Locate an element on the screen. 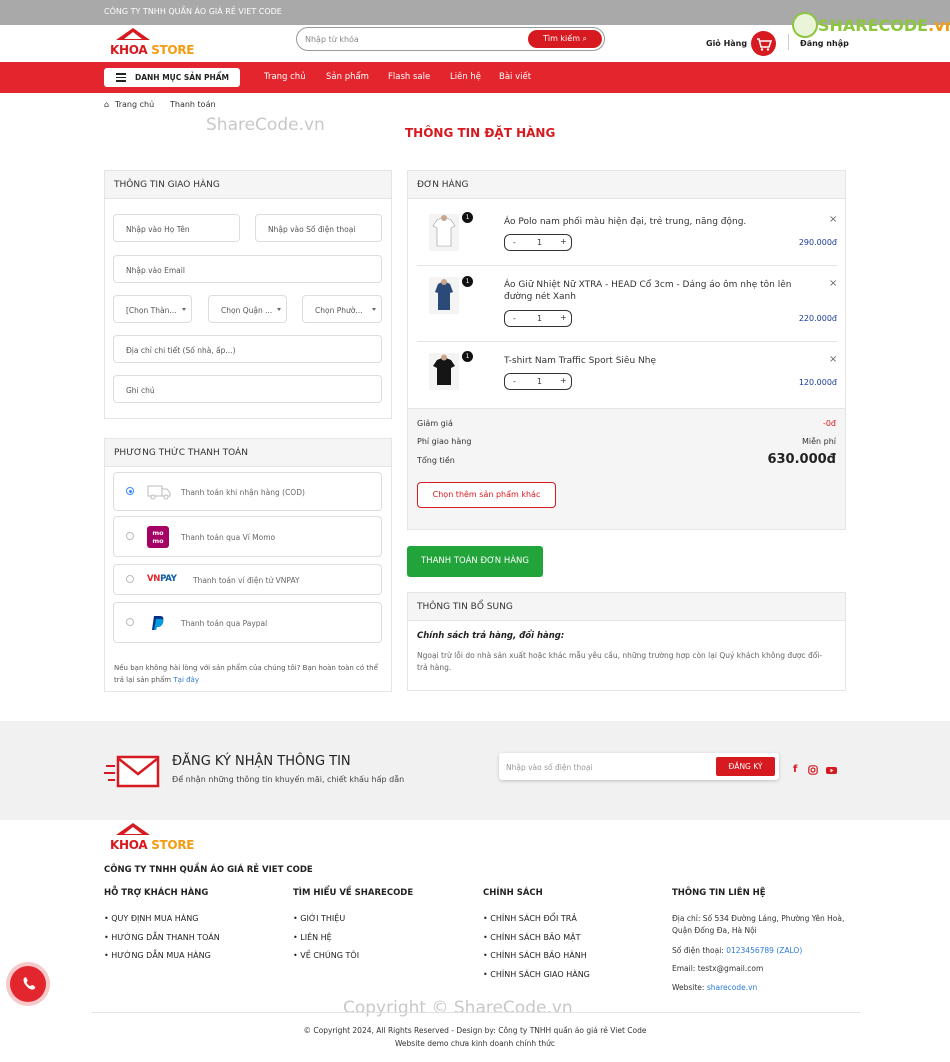 The width and height of the screenshot is (950, 1062). address-input: Địa chỉ chi tiết (Số nhà, ấp...) is located at coordinates (247, 349).